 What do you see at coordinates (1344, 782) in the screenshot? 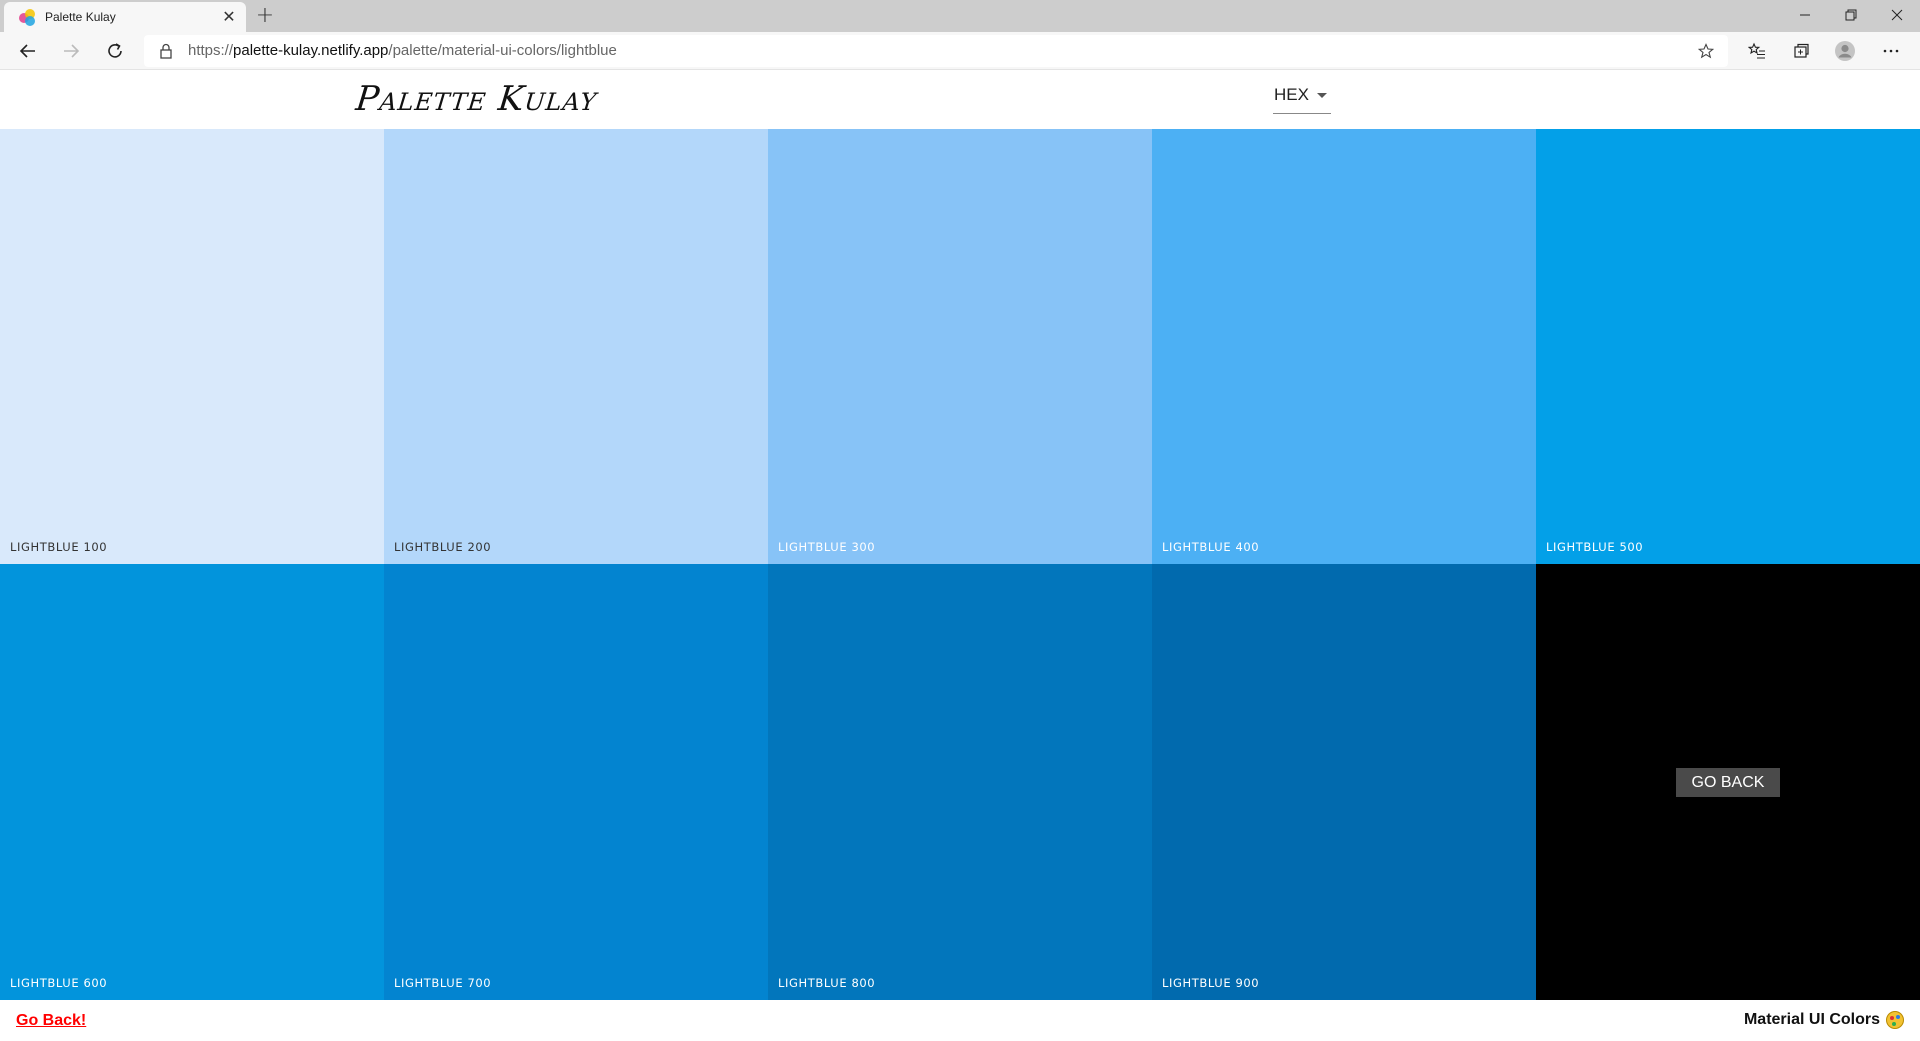
I see `color-swatch: lightblue 900` at bounding box center [1344, 782].